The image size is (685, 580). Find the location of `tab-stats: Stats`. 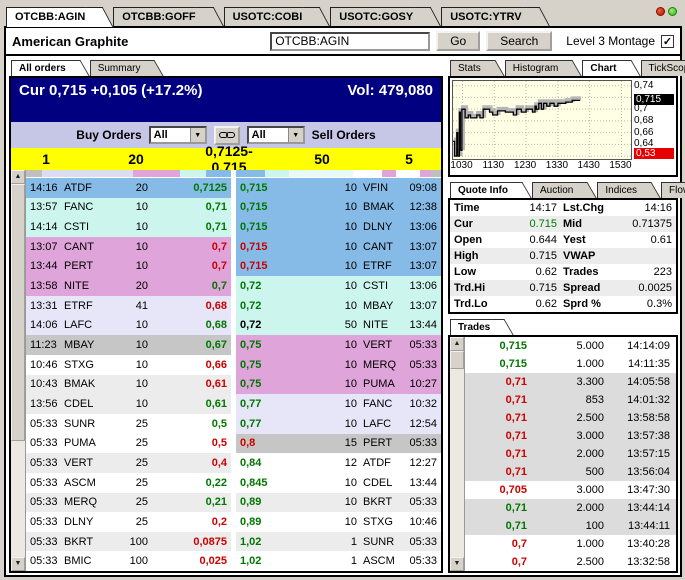

tab-stats: Stats is located at coordinates (471, 68).